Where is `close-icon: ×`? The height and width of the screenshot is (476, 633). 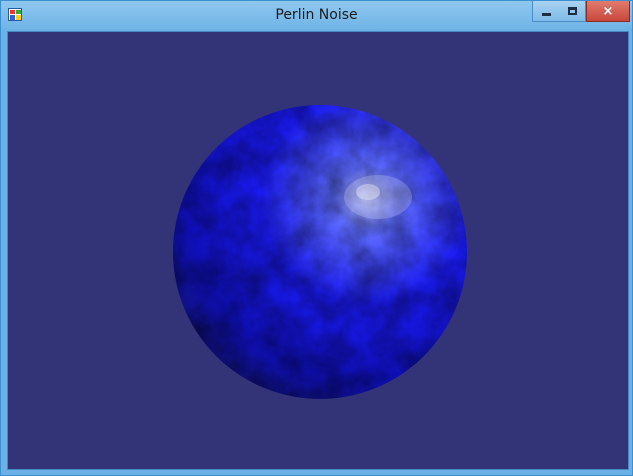
close-icon: × is located at coordinates (608, 11).